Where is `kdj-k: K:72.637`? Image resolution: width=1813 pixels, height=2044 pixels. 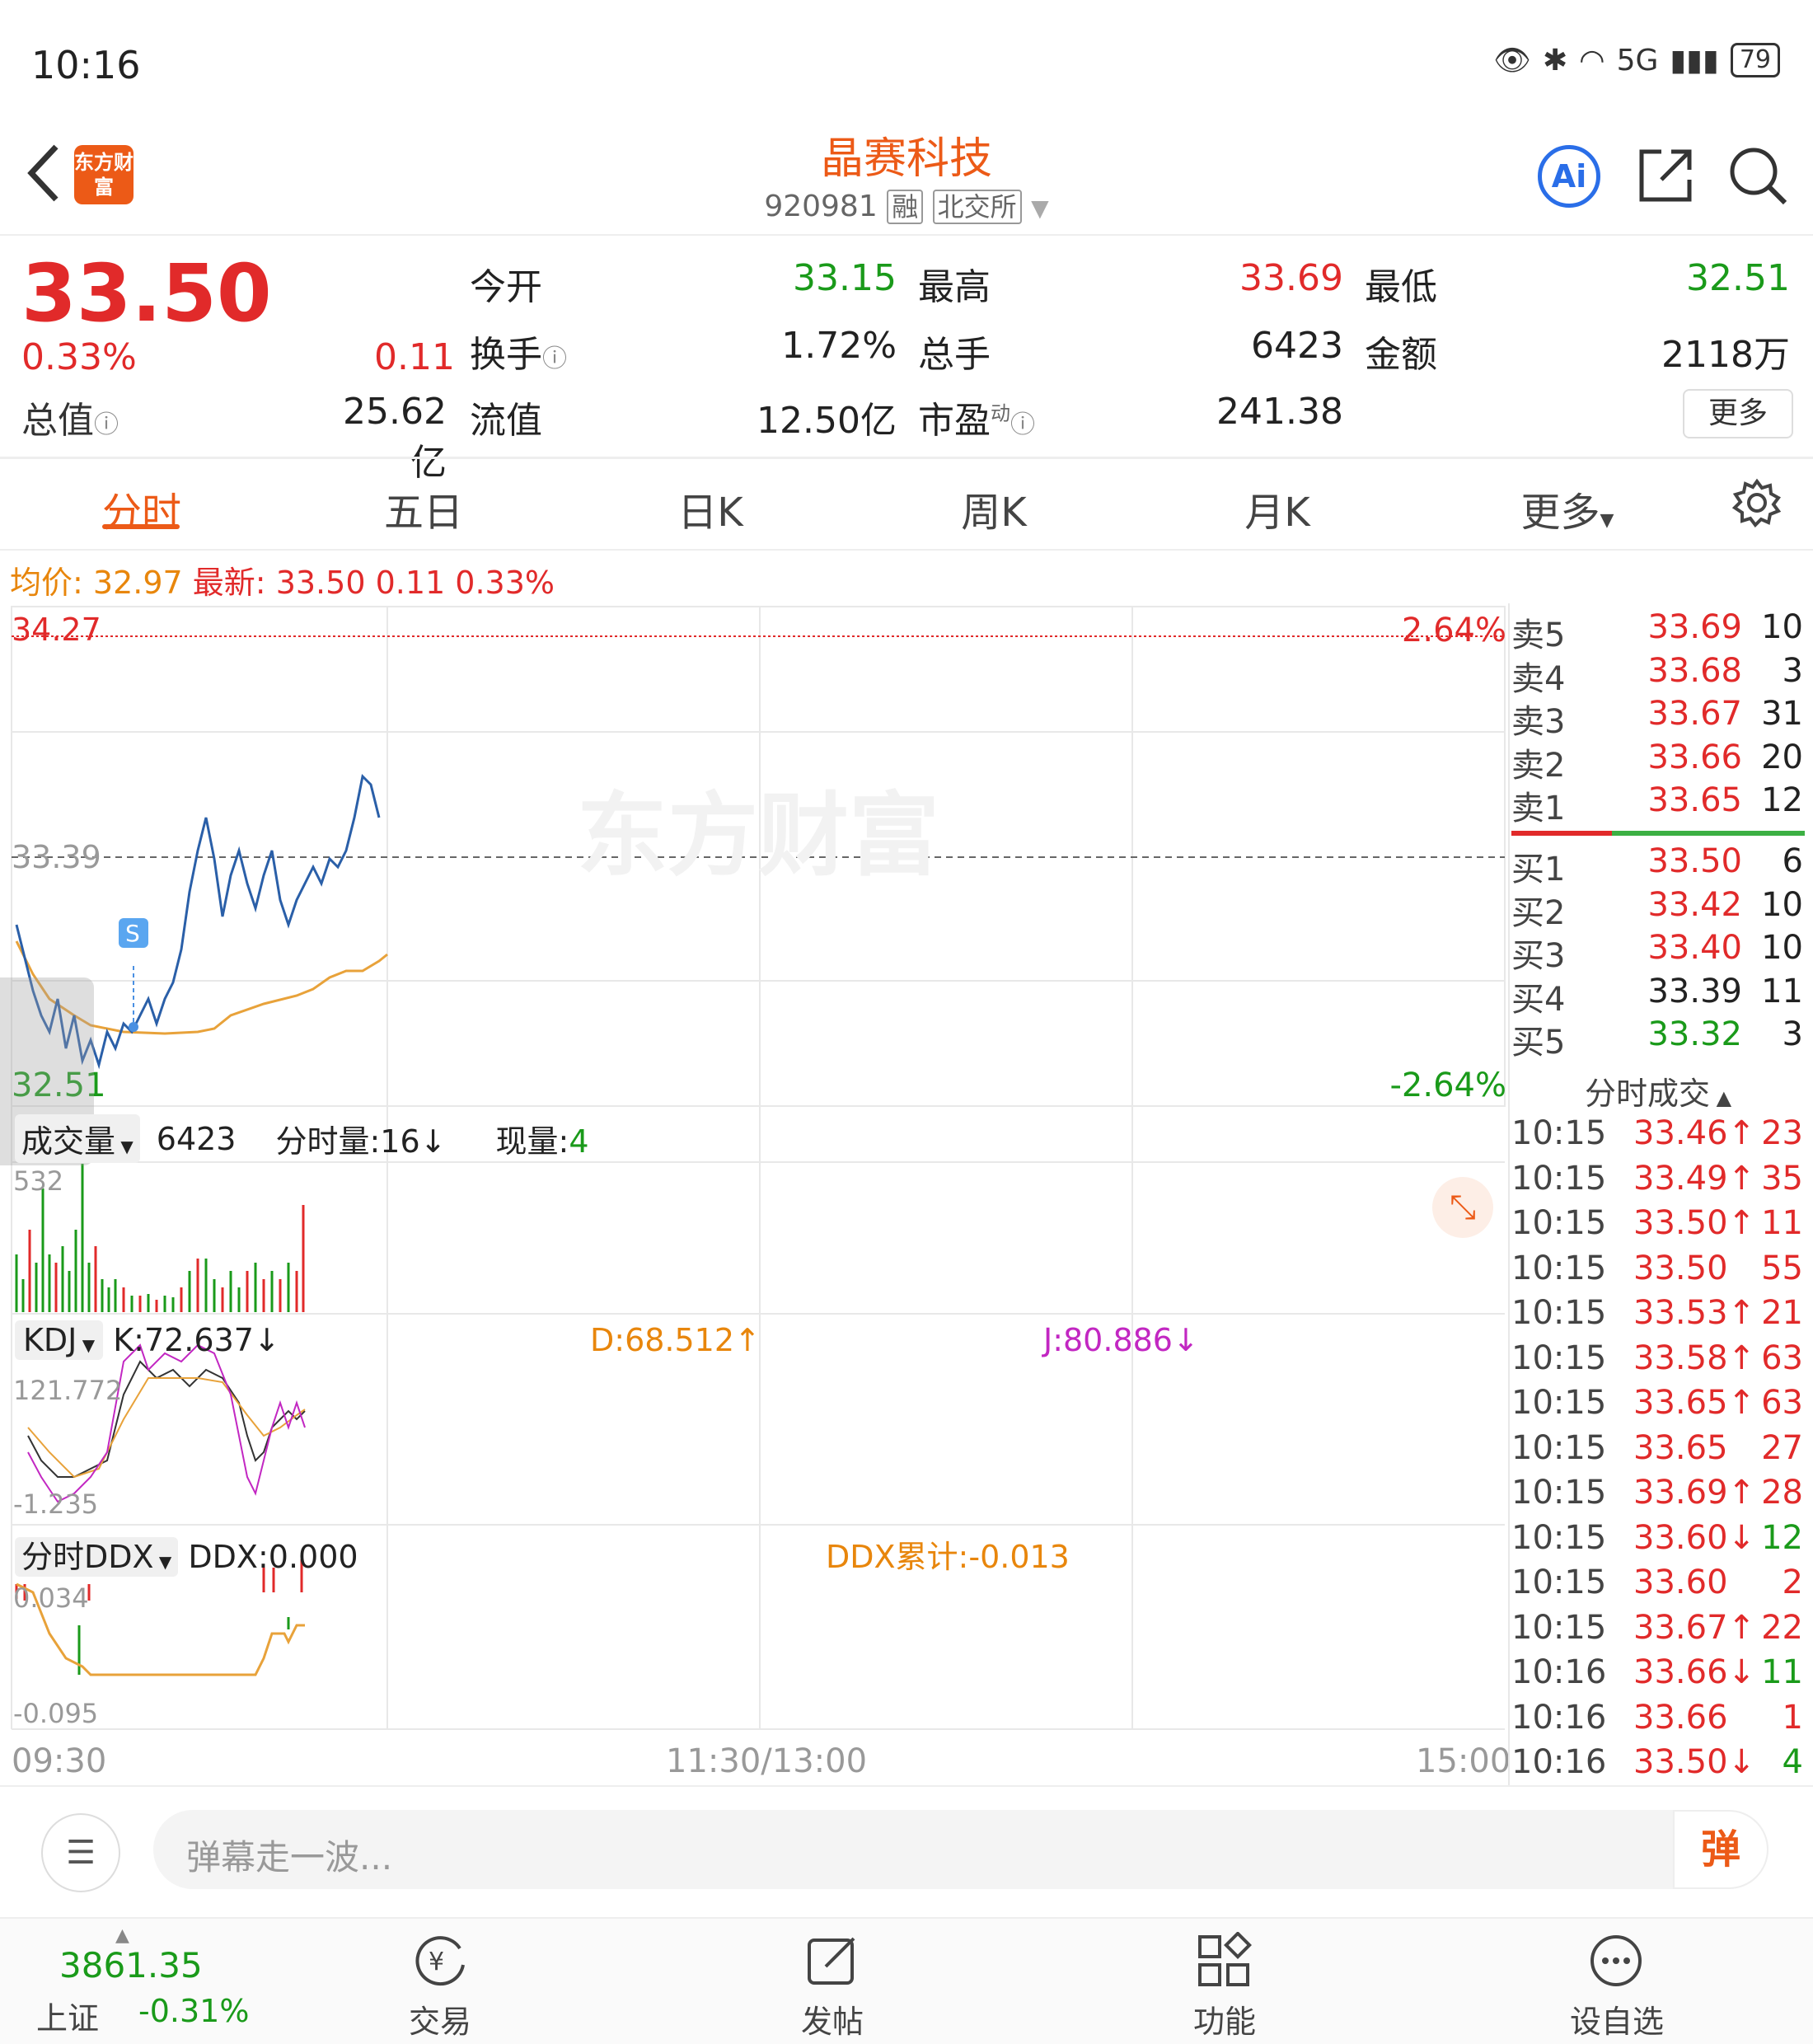
kdj-k: K:72.637 is located at coordinates (184, 1340).